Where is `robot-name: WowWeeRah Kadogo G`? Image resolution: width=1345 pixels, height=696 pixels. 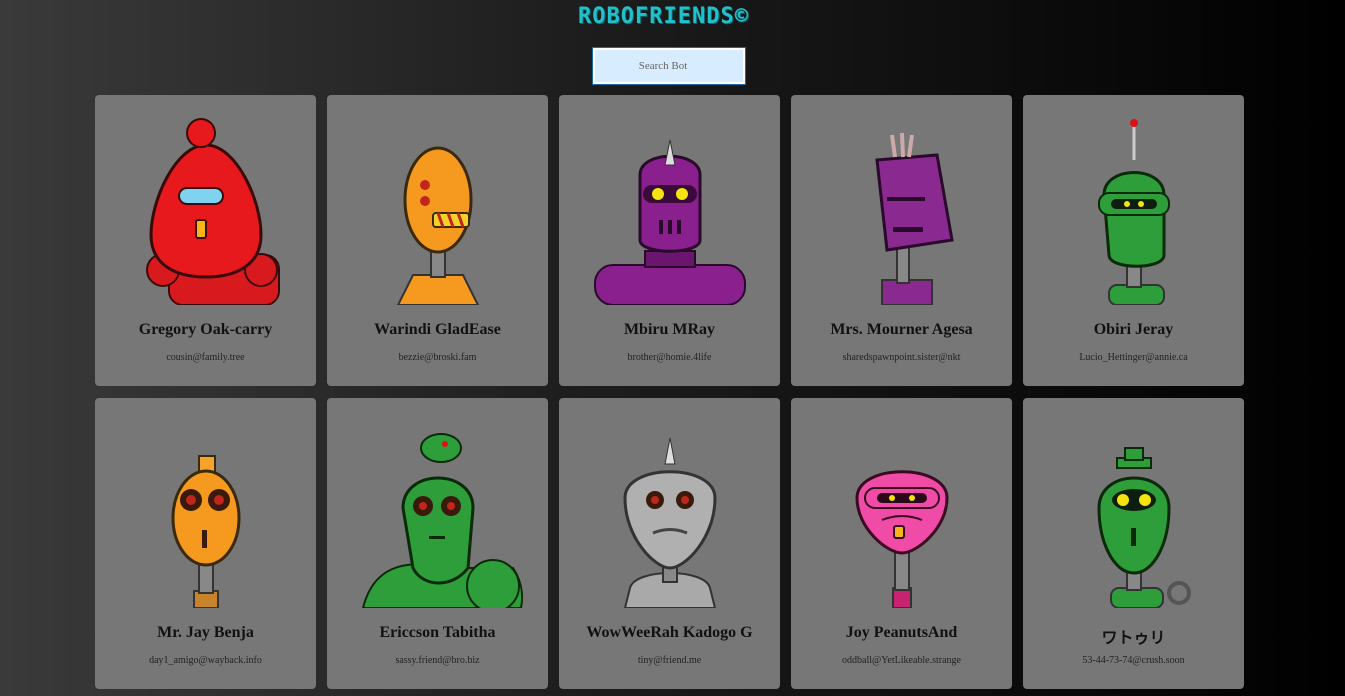
robot-name: WowWeeRah Kadogo G is located at coordinates (669, 632).